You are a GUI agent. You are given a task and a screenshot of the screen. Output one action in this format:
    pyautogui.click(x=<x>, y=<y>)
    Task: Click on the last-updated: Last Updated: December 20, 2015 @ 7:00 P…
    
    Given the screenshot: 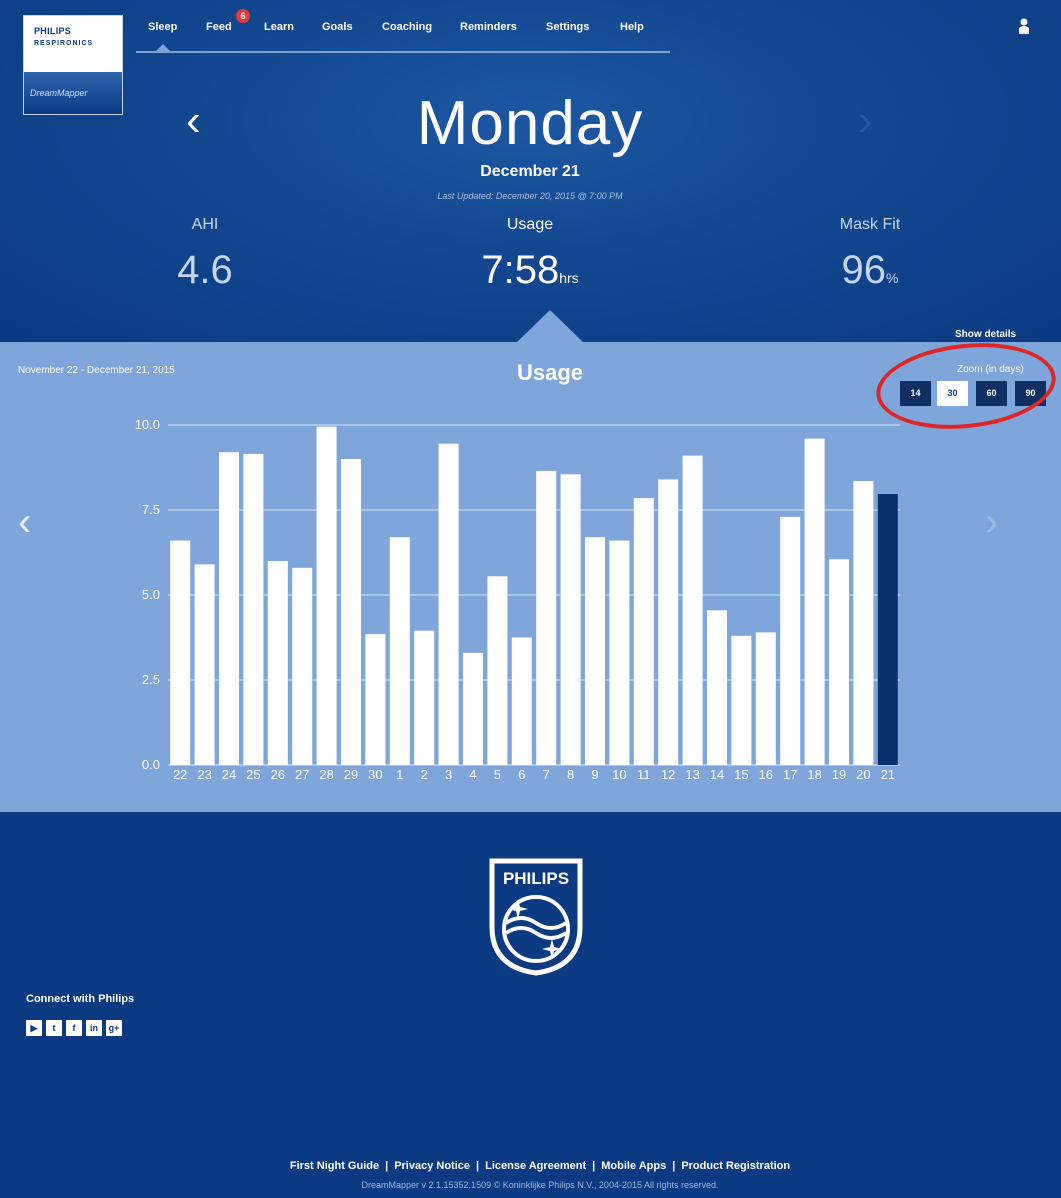 What is the action you would take?
    pyautogui.click(x=530, y=196)
    